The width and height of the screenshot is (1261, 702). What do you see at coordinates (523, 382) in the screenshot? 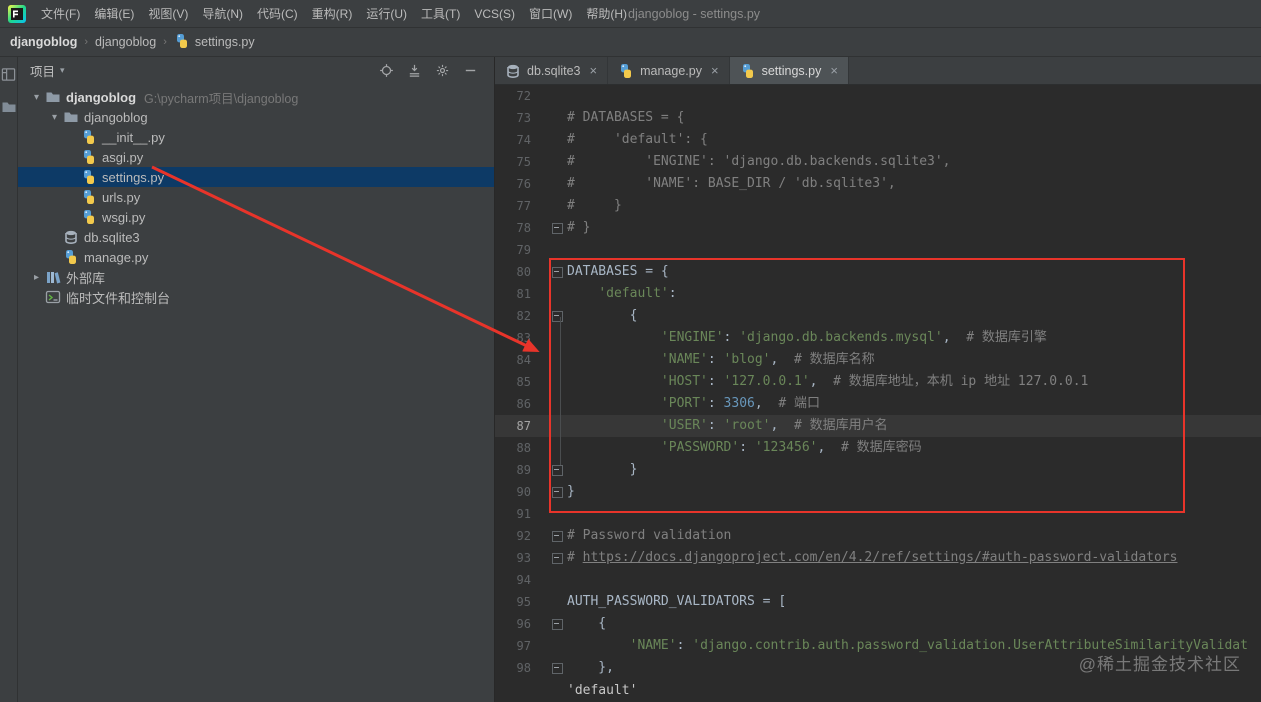
I see `line-number: 85` at bounding box center [523, 382].